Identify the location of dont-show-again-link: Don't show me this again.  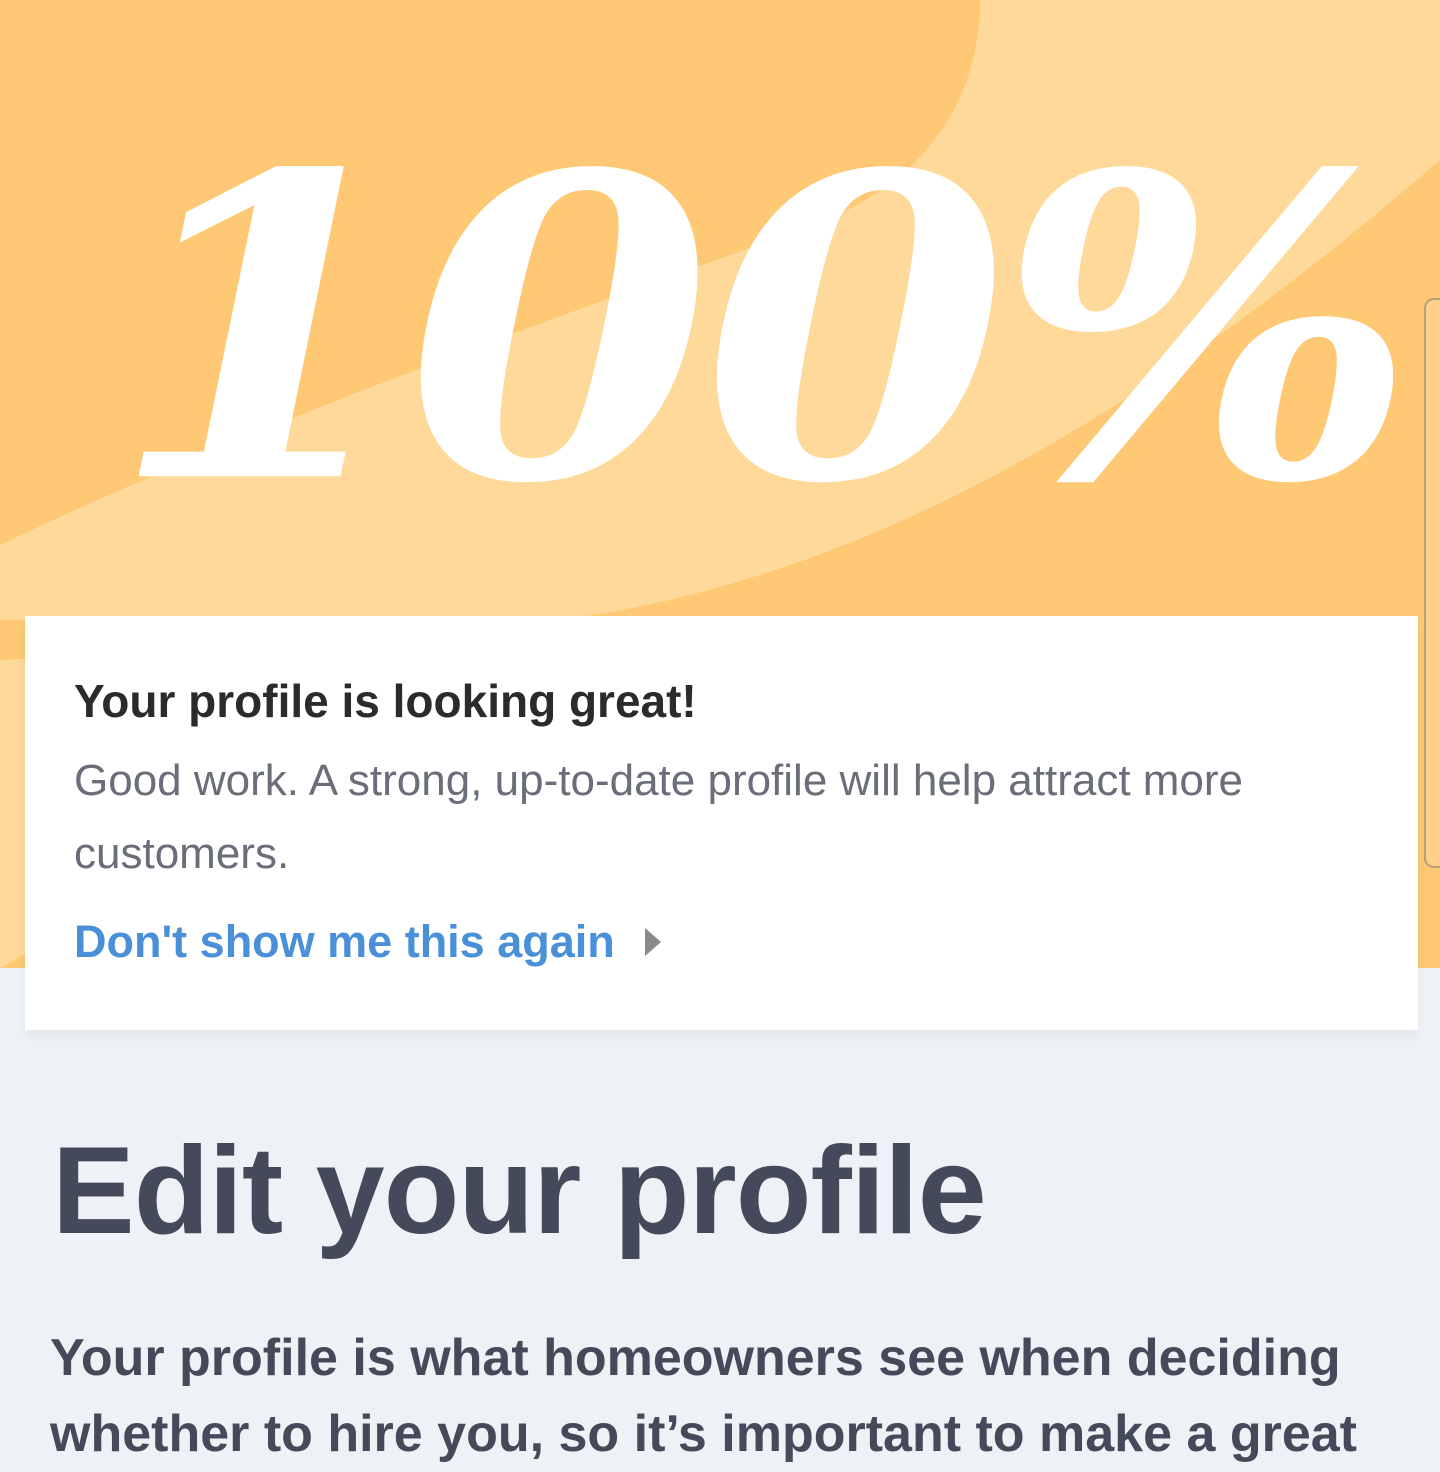
(367, 942).